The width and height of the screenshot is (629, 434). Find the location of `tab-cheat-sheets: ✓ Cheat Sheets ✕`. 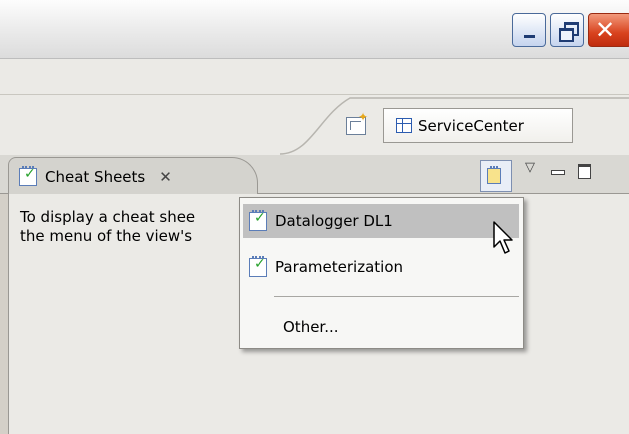

tab-cheat-sheets: ✓ Cheat Sheets ✕ is located at coordinates (133, 176).